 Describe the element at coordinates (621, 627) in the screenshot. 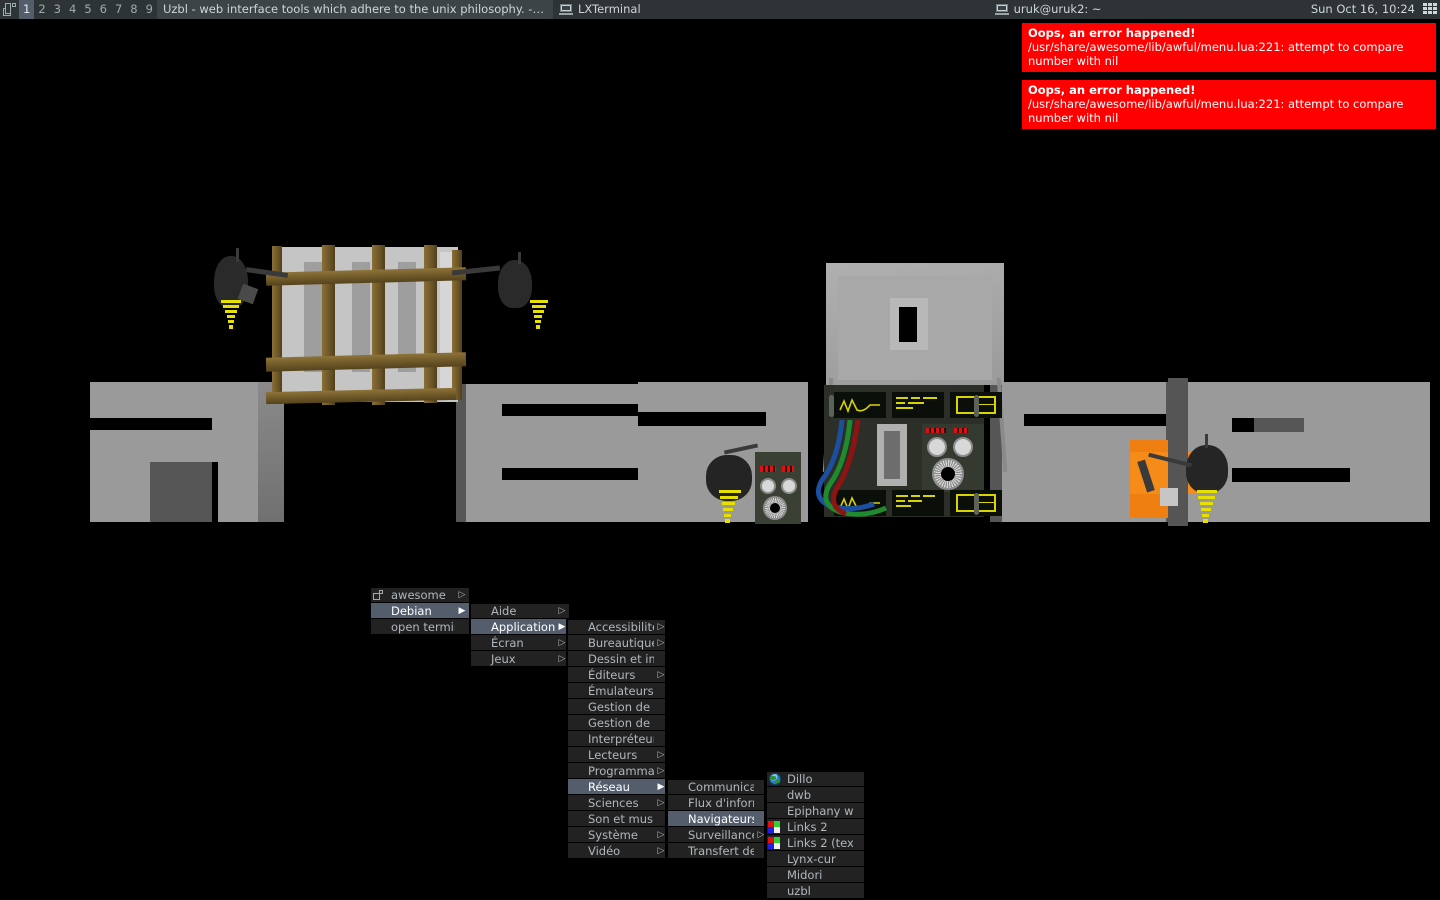

I see `menu-item-label: Accessibilité` at that location.